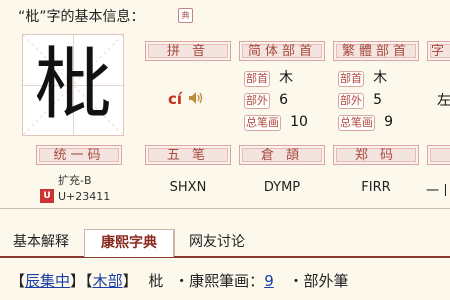 This screenshot has height=300, width=450. I want to click on kangxi-strokes-label: ・康熙筆画：, so click(219, 281).